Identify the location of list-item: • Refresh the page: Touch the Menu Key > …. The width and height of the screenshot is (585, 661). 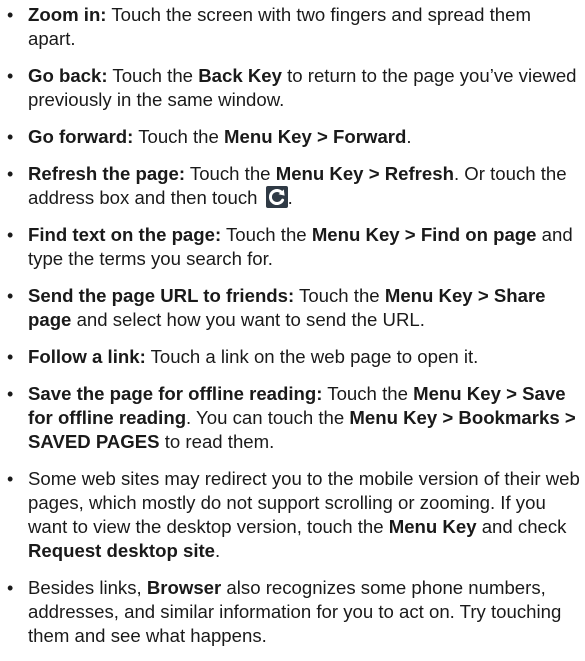
(292, 186).